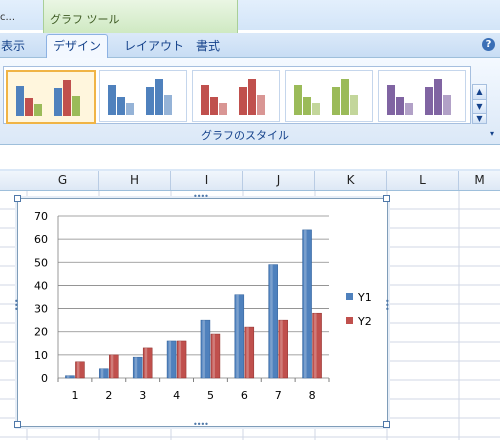  I want to click on formula-bar, so click(250, 157).